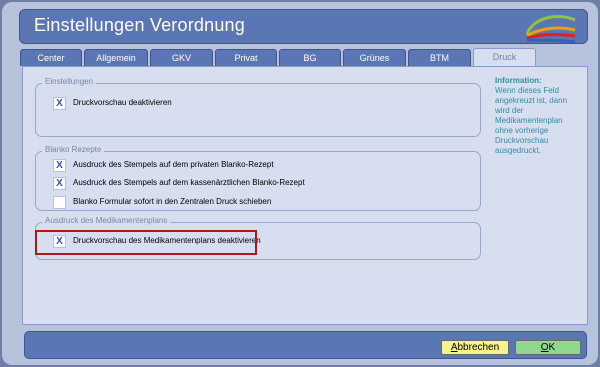  I want to click on group-legend: Blanko Rezepte, so click(73, 149).